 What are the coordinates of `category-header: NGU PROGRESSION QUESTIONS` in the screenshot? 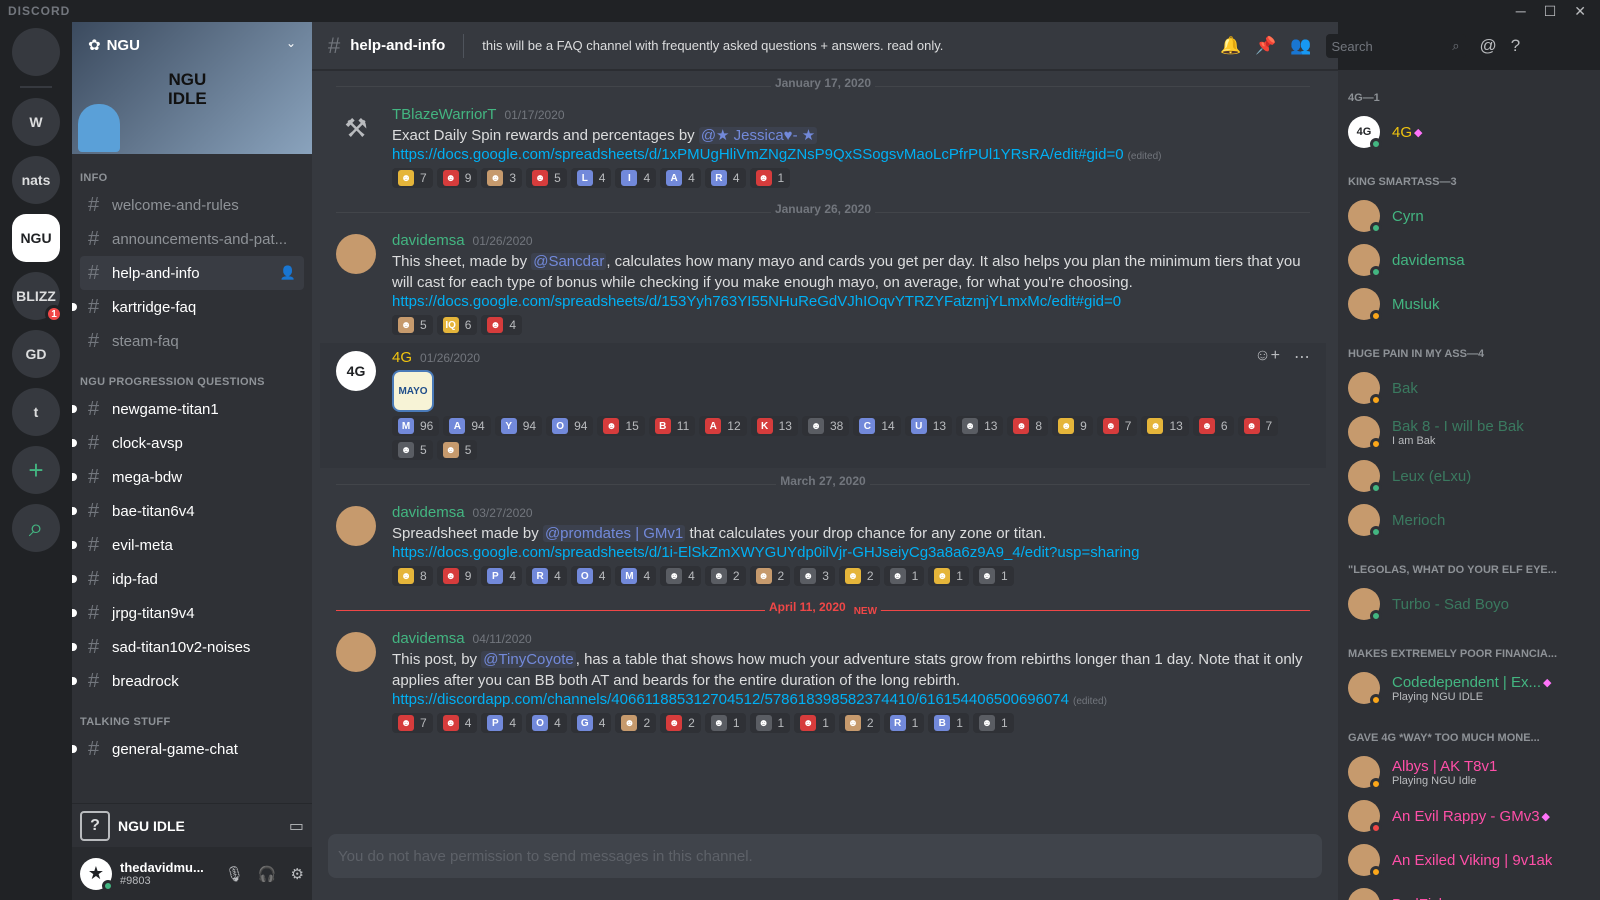 It's located at (192, 375).